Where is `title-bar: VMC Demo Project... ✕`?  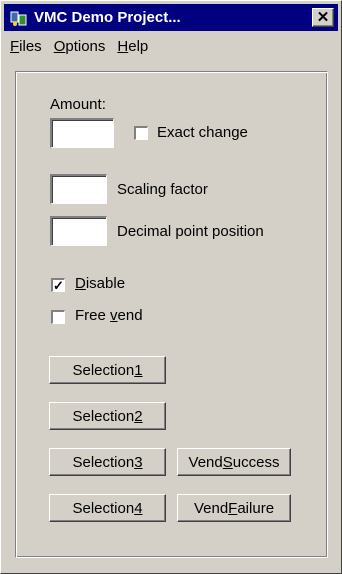 title-bar: VMC Demo Project... ✕ is located at coordinates (171, 17).